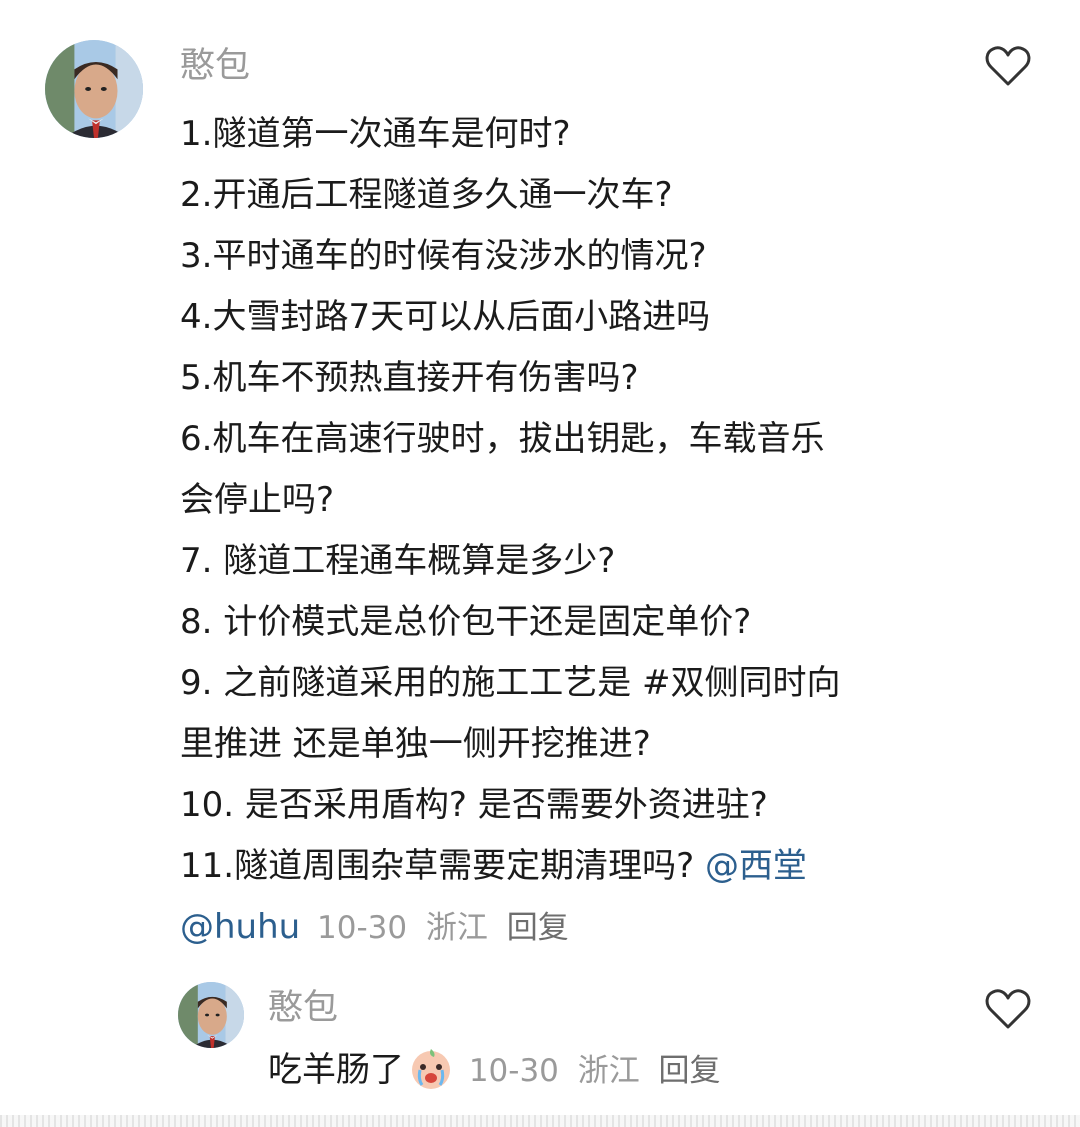 The height and width of the screenshot is (1127, 1080). What do you see at coordinates (443, 256) in the screenshot?
I see `comment-line: 3.平时通车的时候有没涉水的情况?` at bounding box center [443, 256].